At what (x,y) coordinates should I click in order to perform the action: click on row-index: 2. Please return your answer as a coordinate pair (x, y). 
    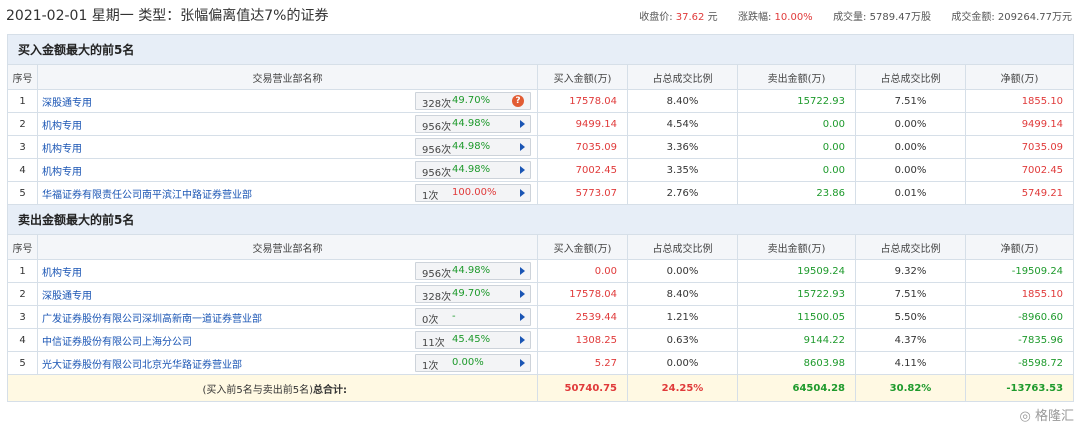
    Looking at the image, I should click on (22, 294).